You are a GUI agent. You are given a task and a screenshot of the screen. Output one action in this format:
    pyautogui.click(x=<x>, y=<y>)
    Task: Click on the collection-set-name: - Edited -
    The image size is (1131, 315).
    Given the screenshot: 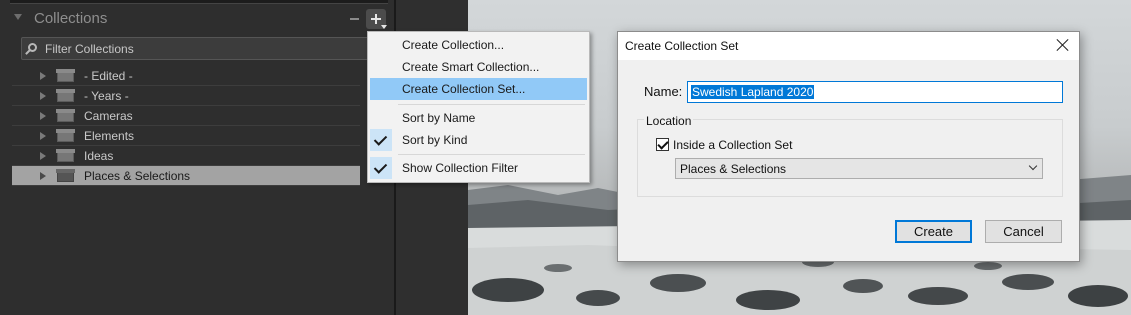 What is the action you would take?
    pyautogui.click(x=108, y=76)
    